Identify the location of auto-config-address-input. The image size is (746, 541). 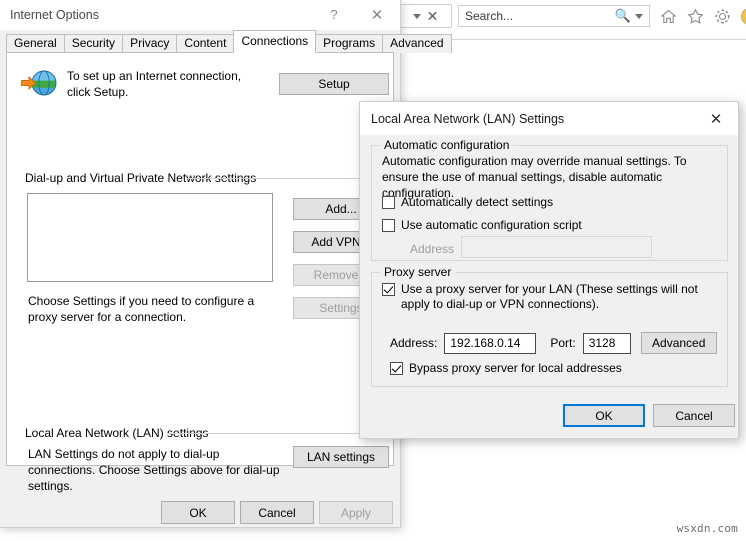
(556, 247).